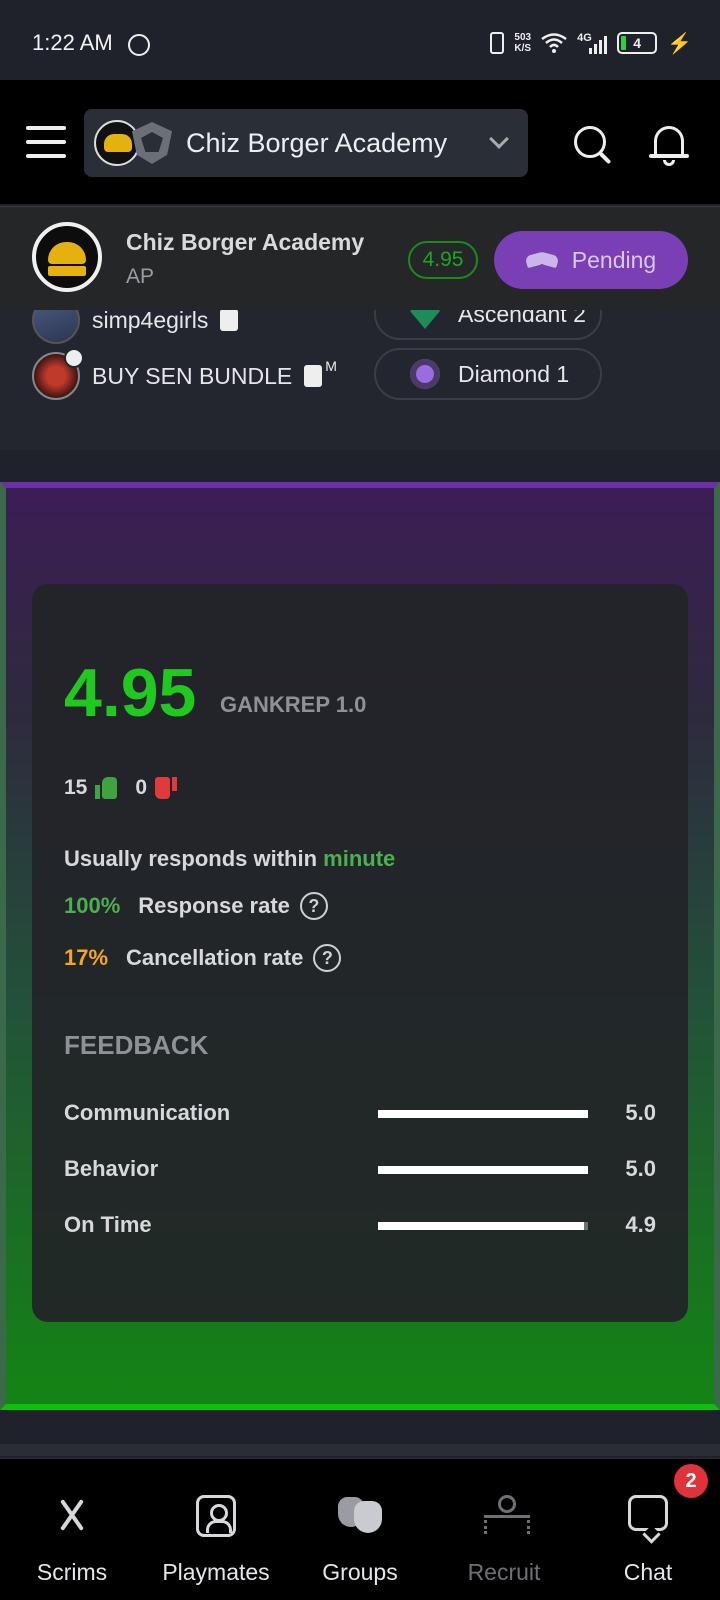 This screenshot has width=720, height=1600. I want to click on team-selector: Chiz Borger Academy, so click(306, 143).